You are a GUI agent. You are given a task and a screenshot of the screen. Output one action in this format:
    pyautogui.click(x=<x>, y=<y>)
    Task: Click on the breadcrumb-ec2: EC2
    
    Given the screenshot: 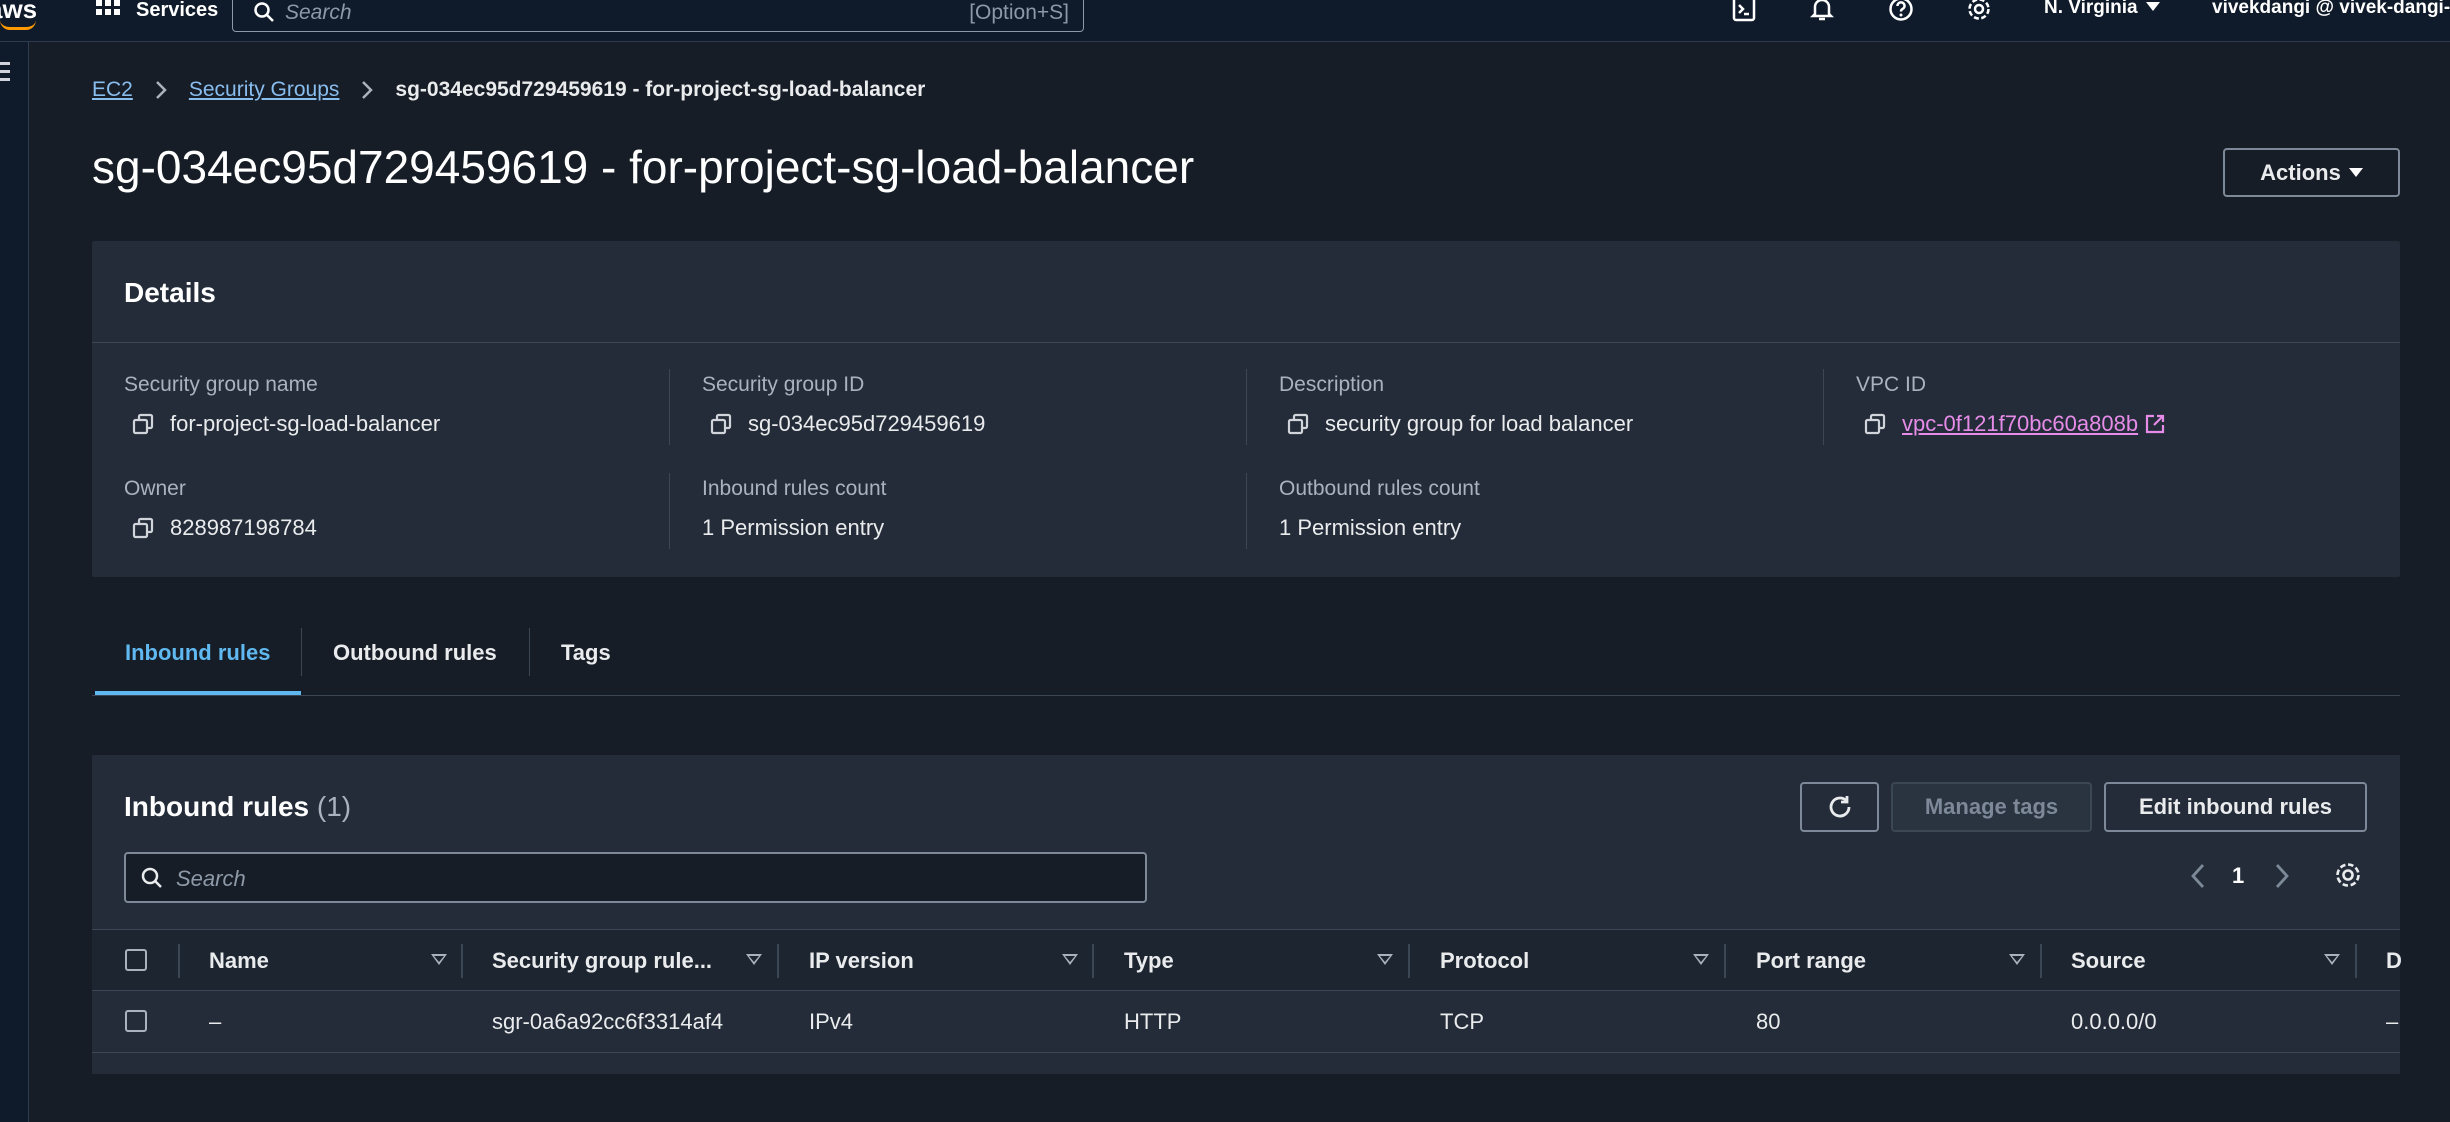 What is the action you would take?
    pyautogui.click(x=112, y=90)
    